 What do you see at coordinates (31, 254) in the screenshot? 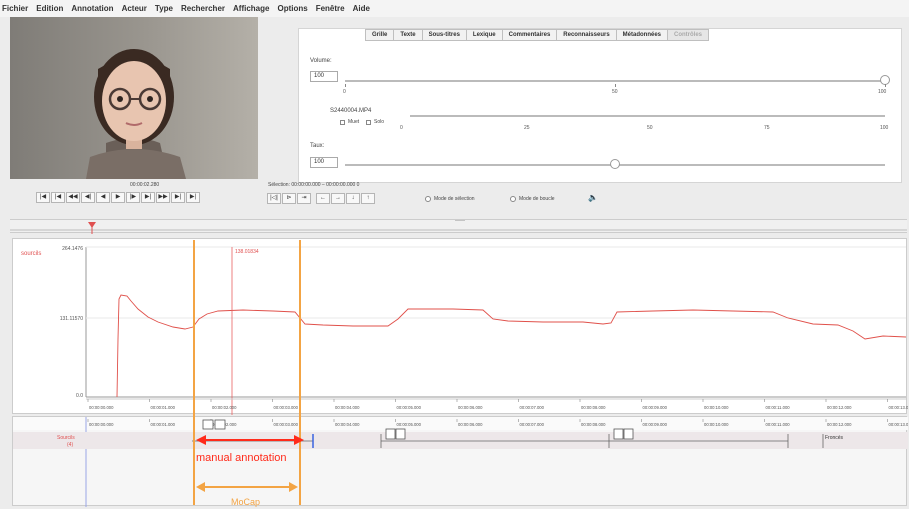
I see `series-label: sourcils` at bounding box center [31, 254].